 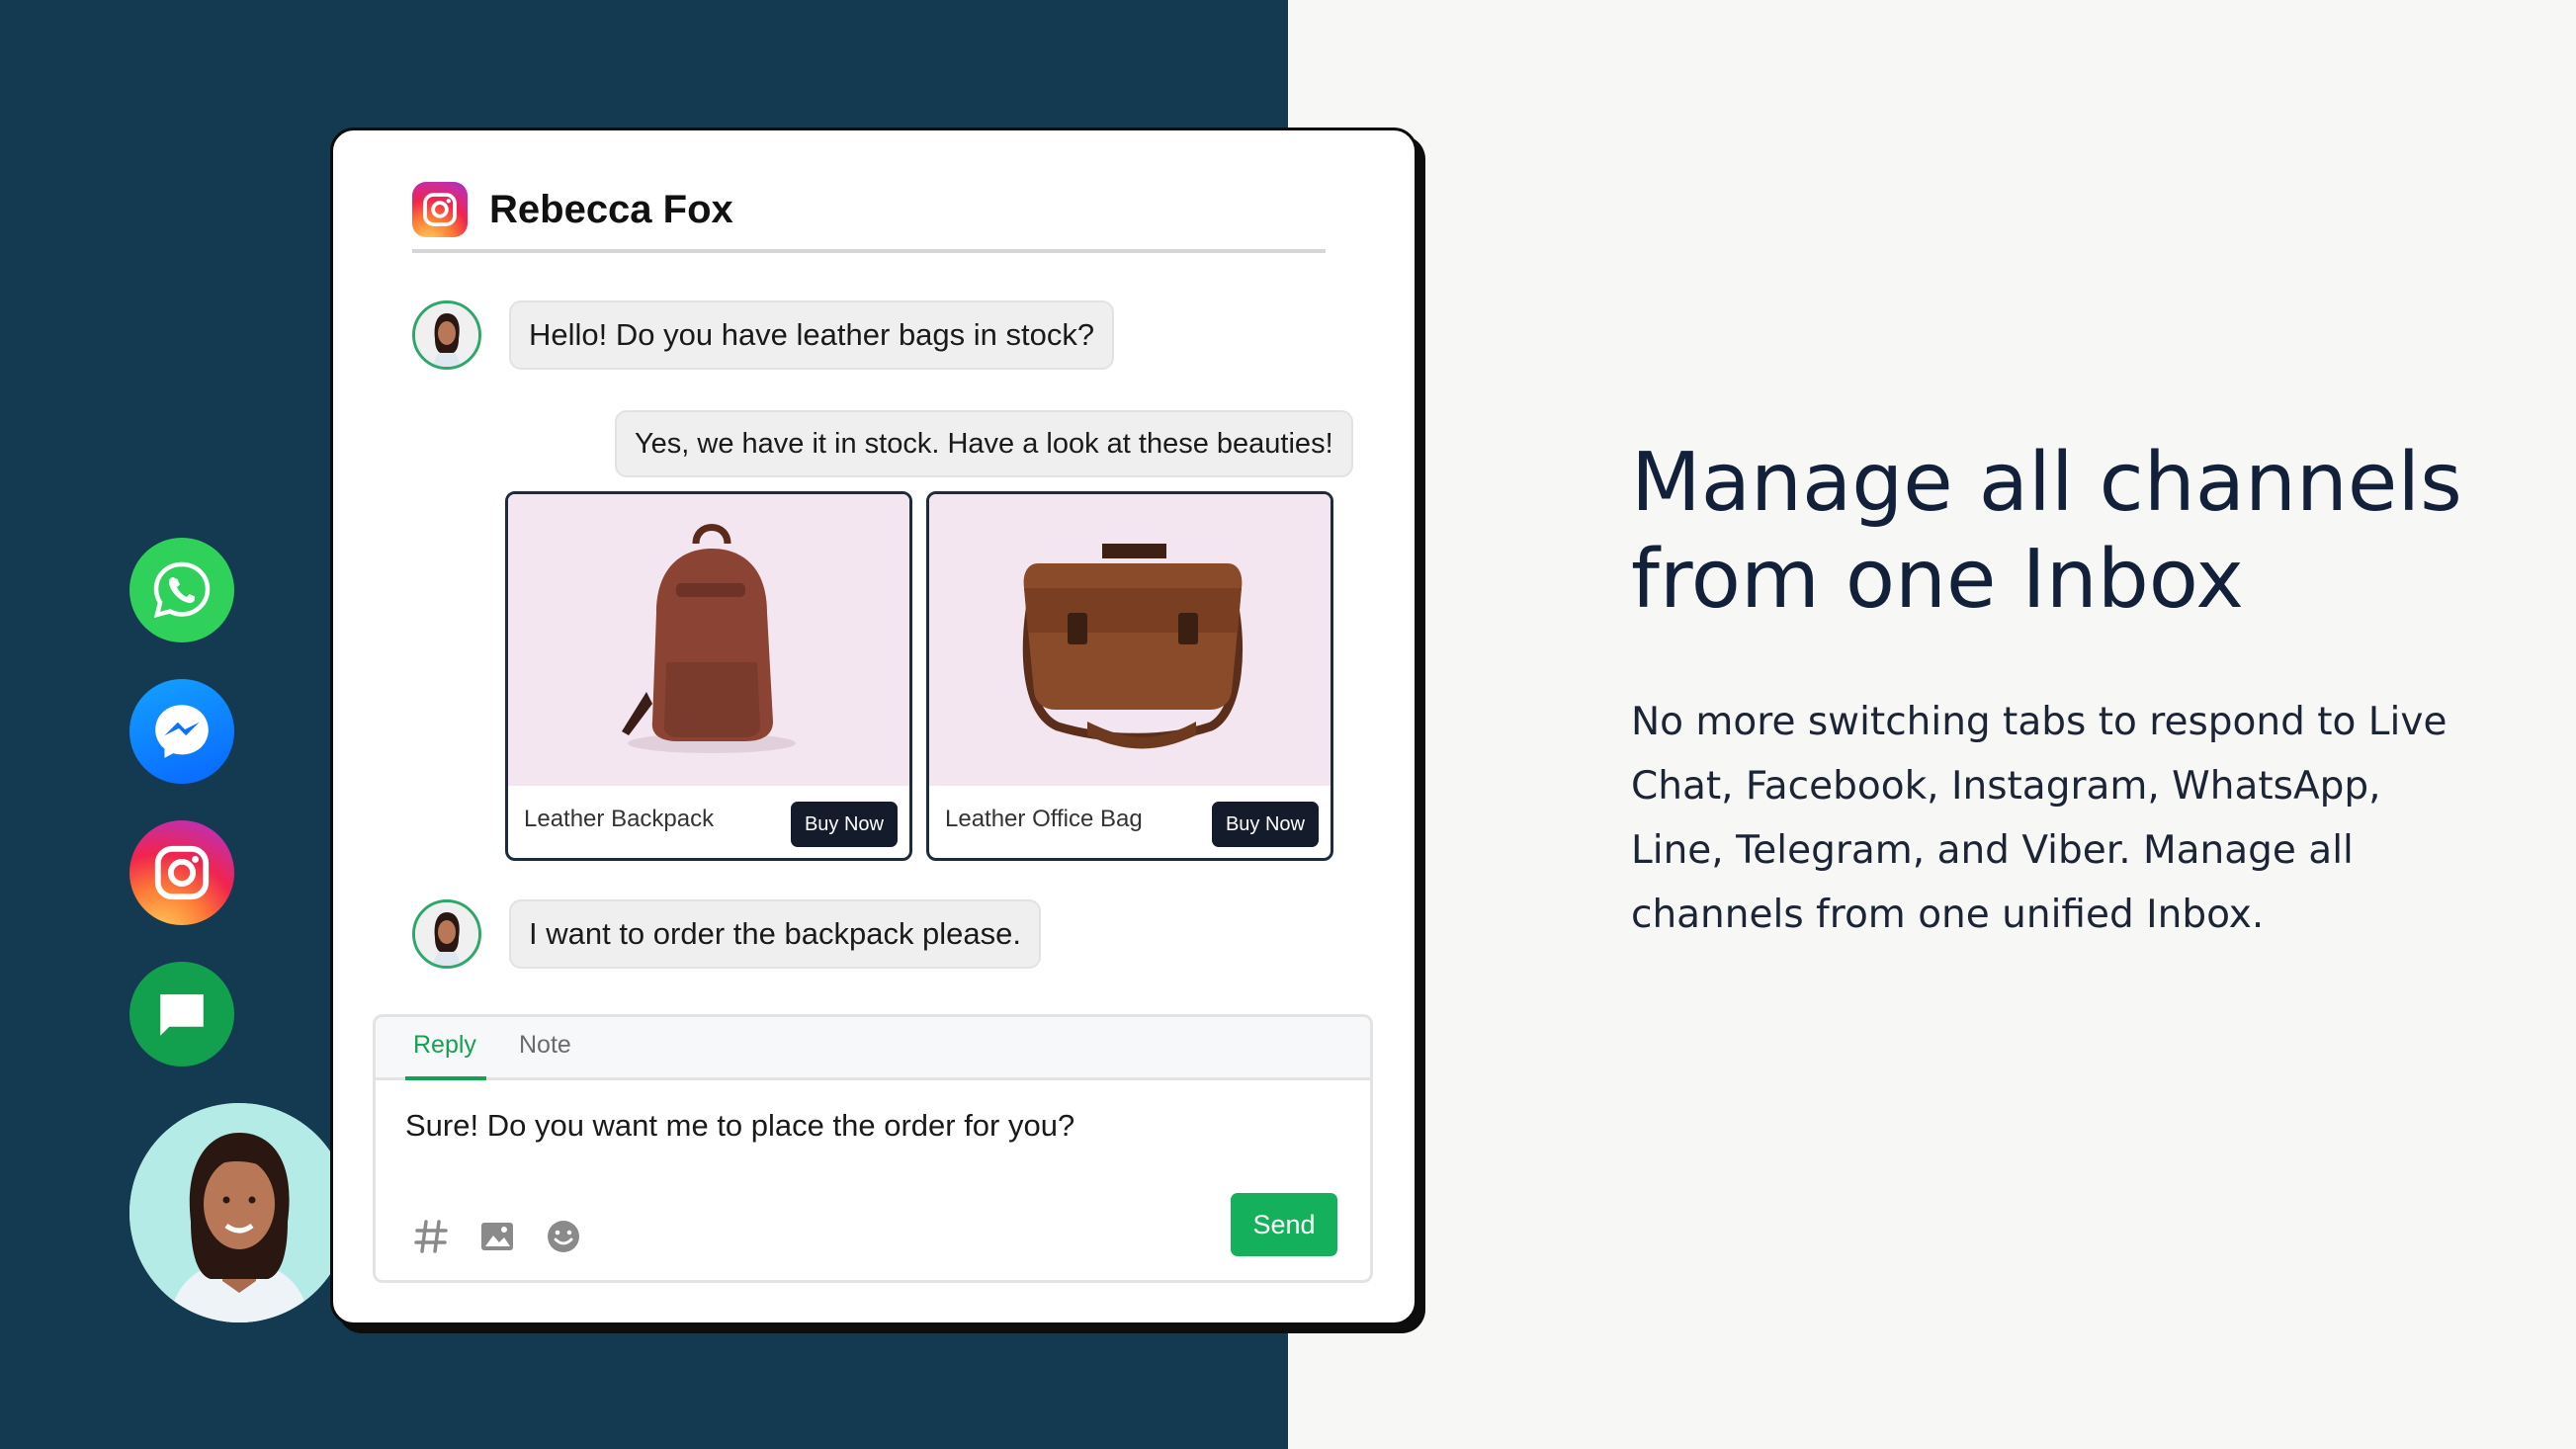 I want to click on agent-avatar, so click(x=239, y=1212).